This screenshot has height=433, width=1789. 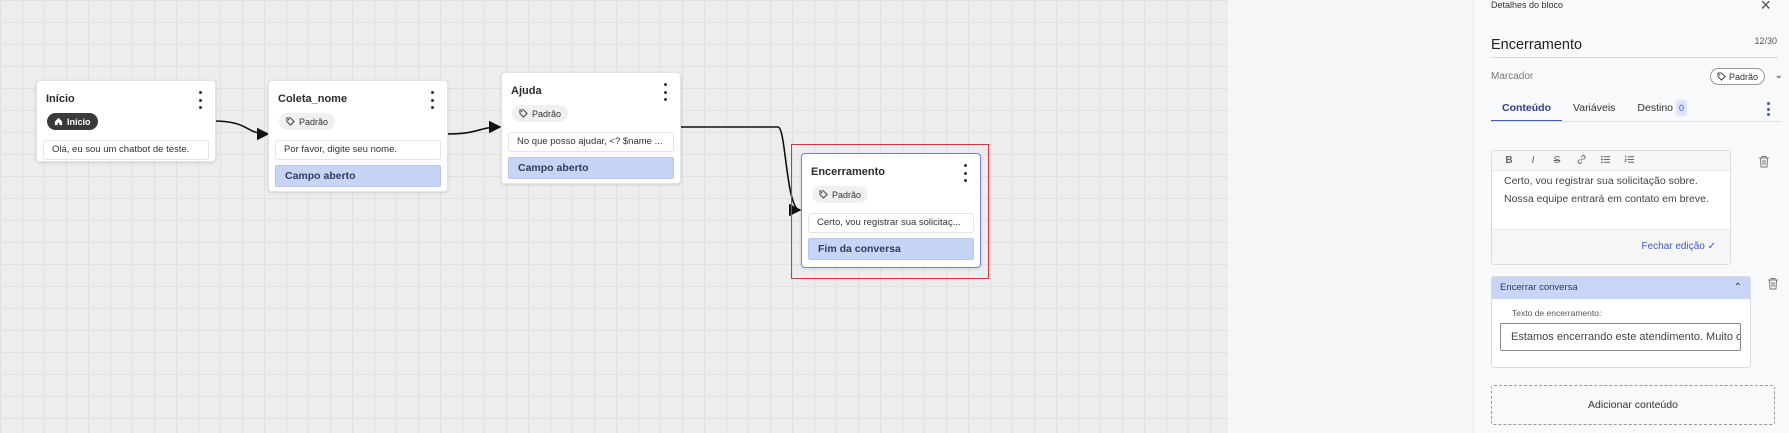 I want to click on node-message: Olá, eu sou um chatbot de teste., so click(x=126, y=150).